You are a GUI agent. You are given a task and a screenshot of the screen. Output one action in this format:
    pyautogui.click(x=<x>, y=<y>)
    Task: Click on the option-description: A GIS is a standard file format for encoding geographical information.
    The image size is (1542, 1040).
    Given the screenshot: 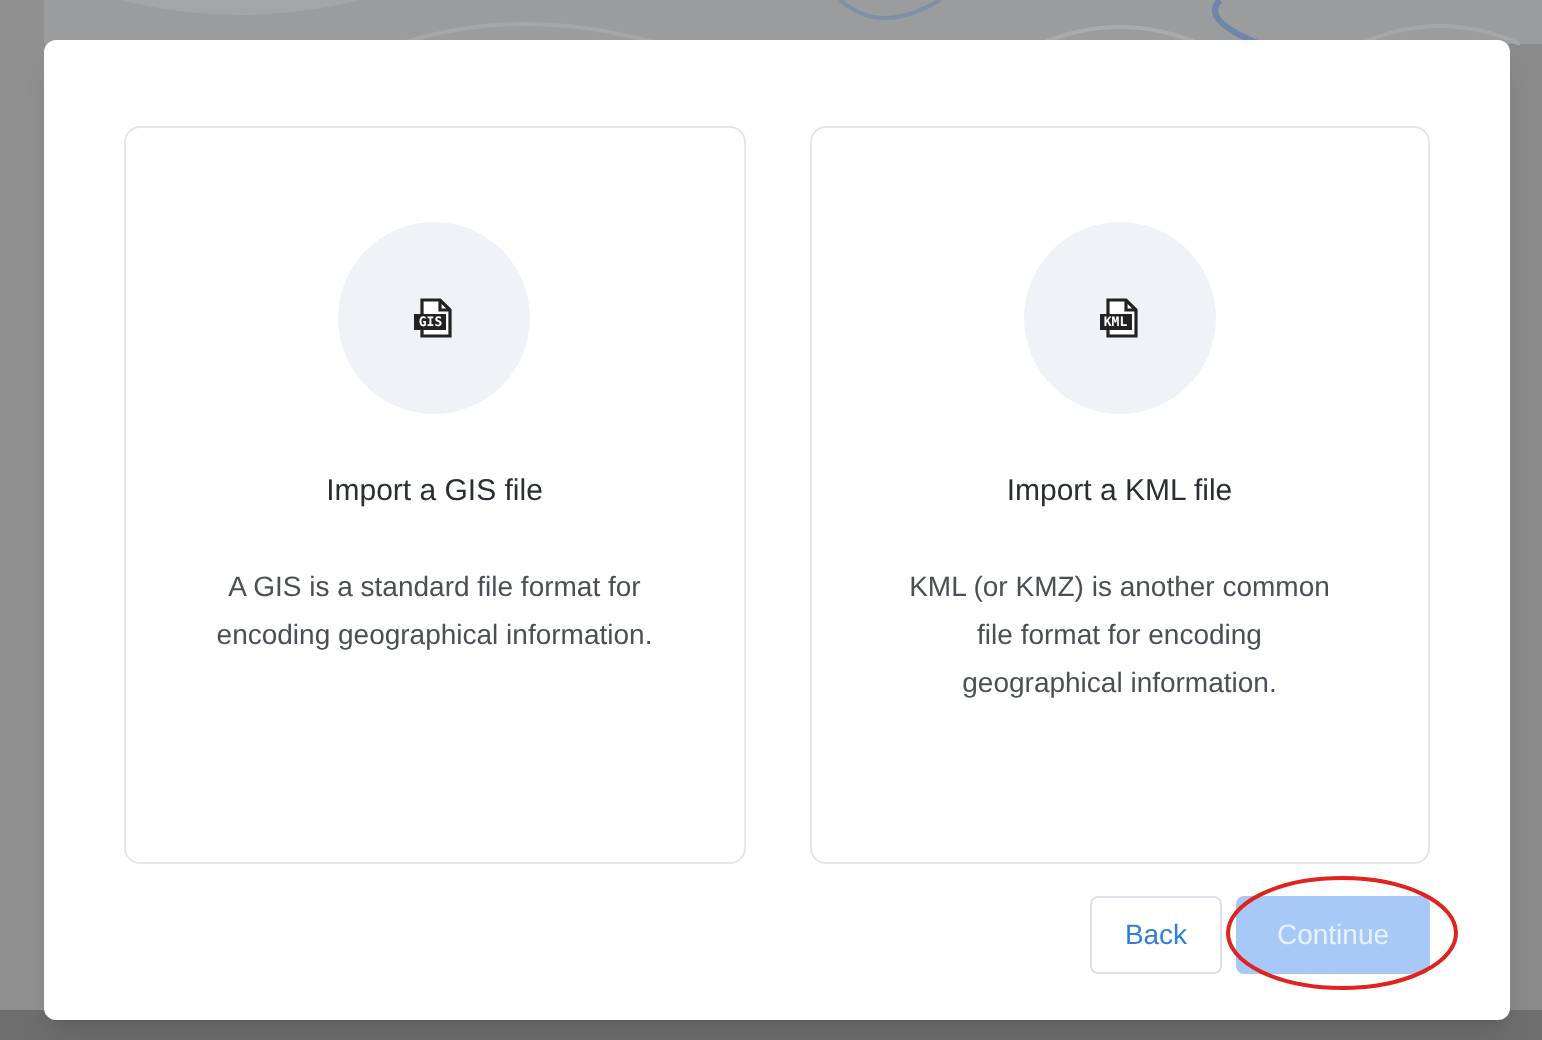 What is the action you would take?
    pyautogui.click(x=434, y=610)
    